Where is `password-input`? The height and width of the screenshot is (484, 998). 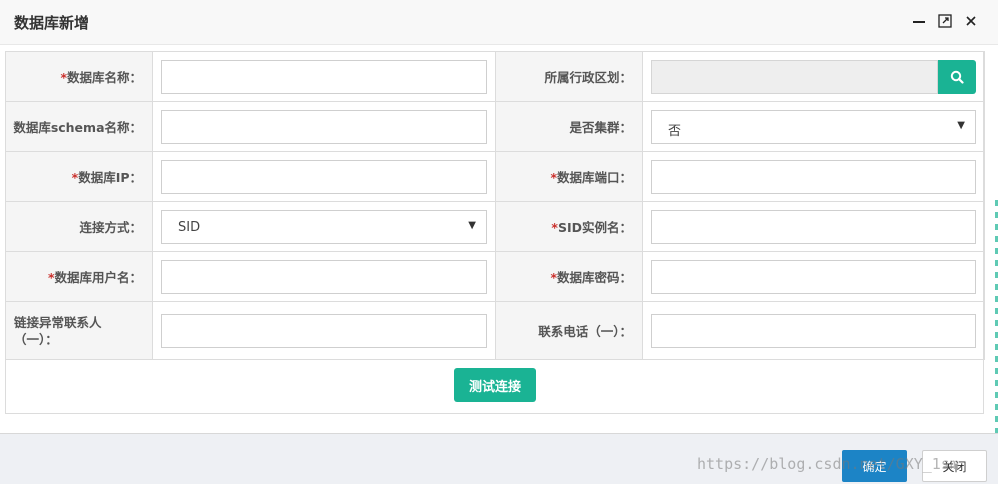
password-input is located at coordinates (813, 276).